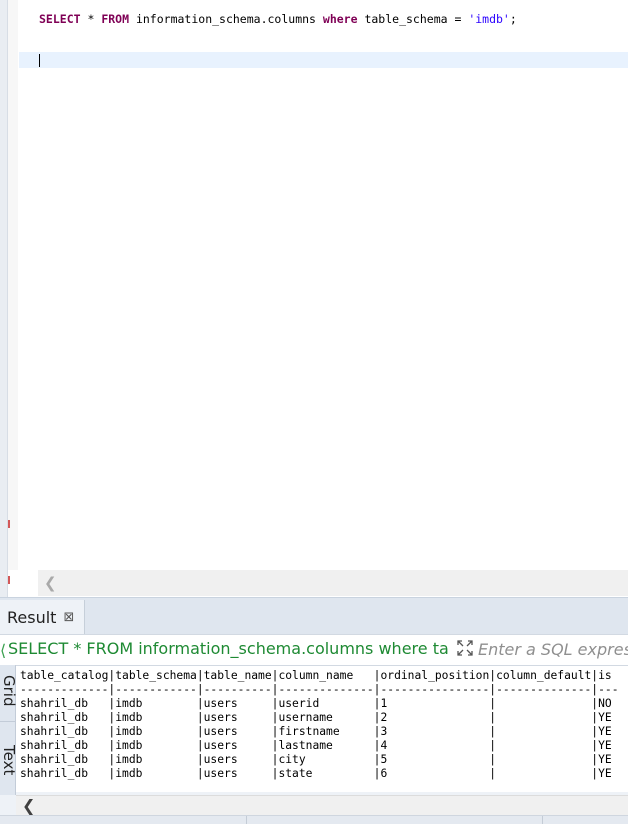 The image size is (628, 824). I want to click on sql-token-kw: SELECT, so click(60, 19).